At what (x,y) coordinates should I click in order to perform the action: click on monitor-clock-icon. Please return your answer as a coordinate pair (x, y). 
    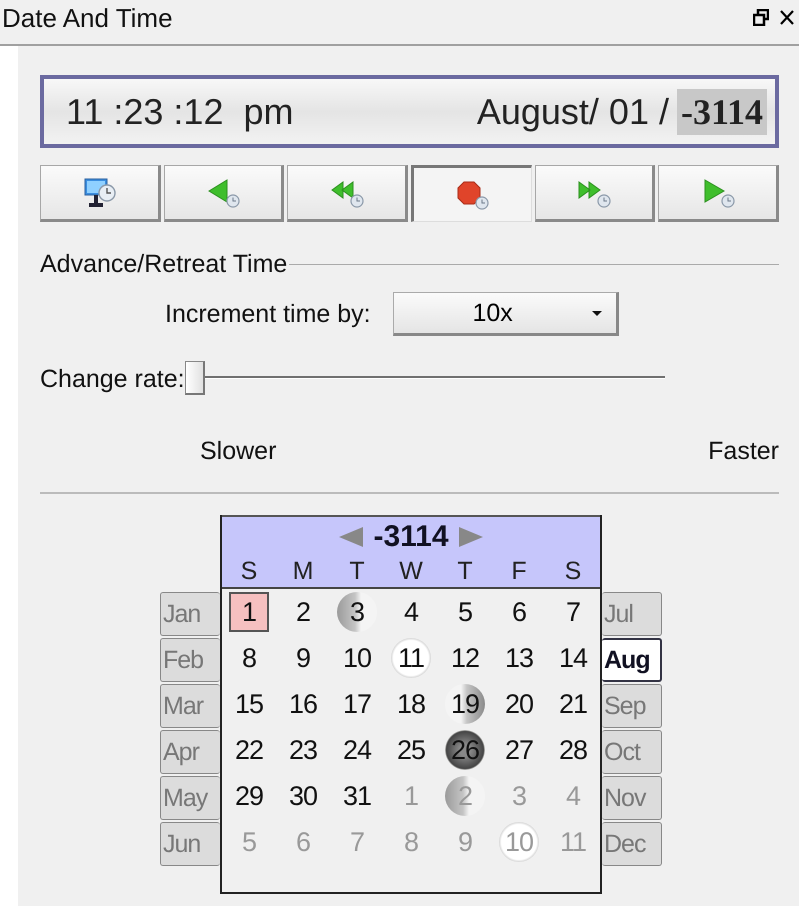
    Looking at the image, I should click on (99, 192).